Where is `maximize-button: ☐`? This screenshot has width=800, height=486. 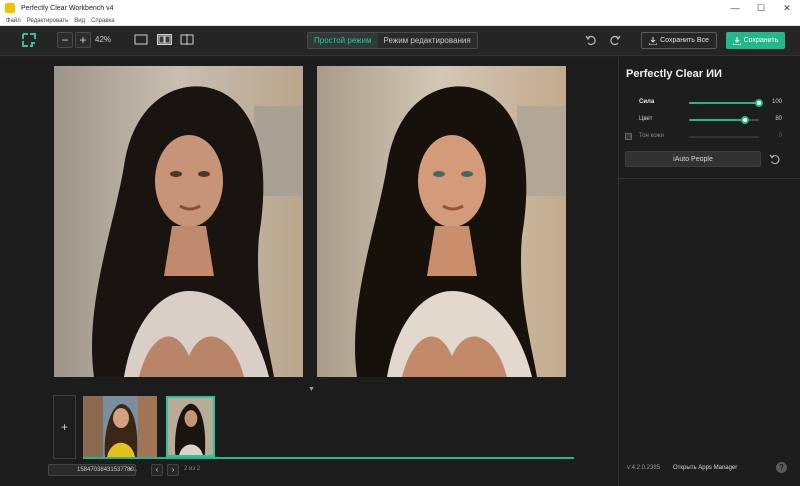
maximize-button: ☐ is located at coordinates (761, 8).